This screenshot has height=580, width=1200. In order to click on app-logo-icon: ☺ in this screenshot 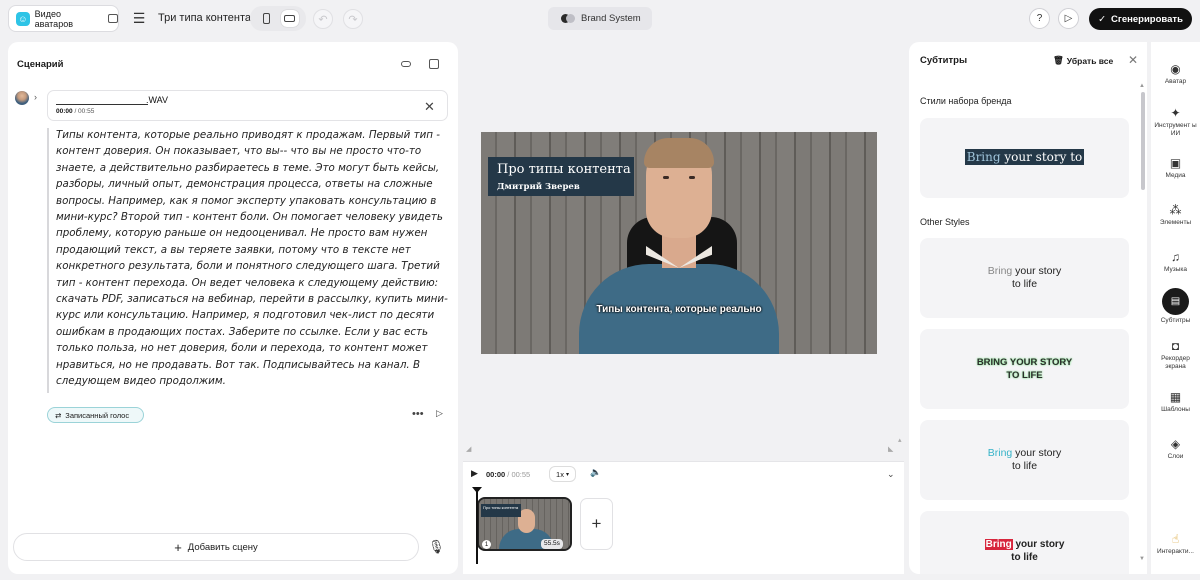, I will do `click(23, 18)`.